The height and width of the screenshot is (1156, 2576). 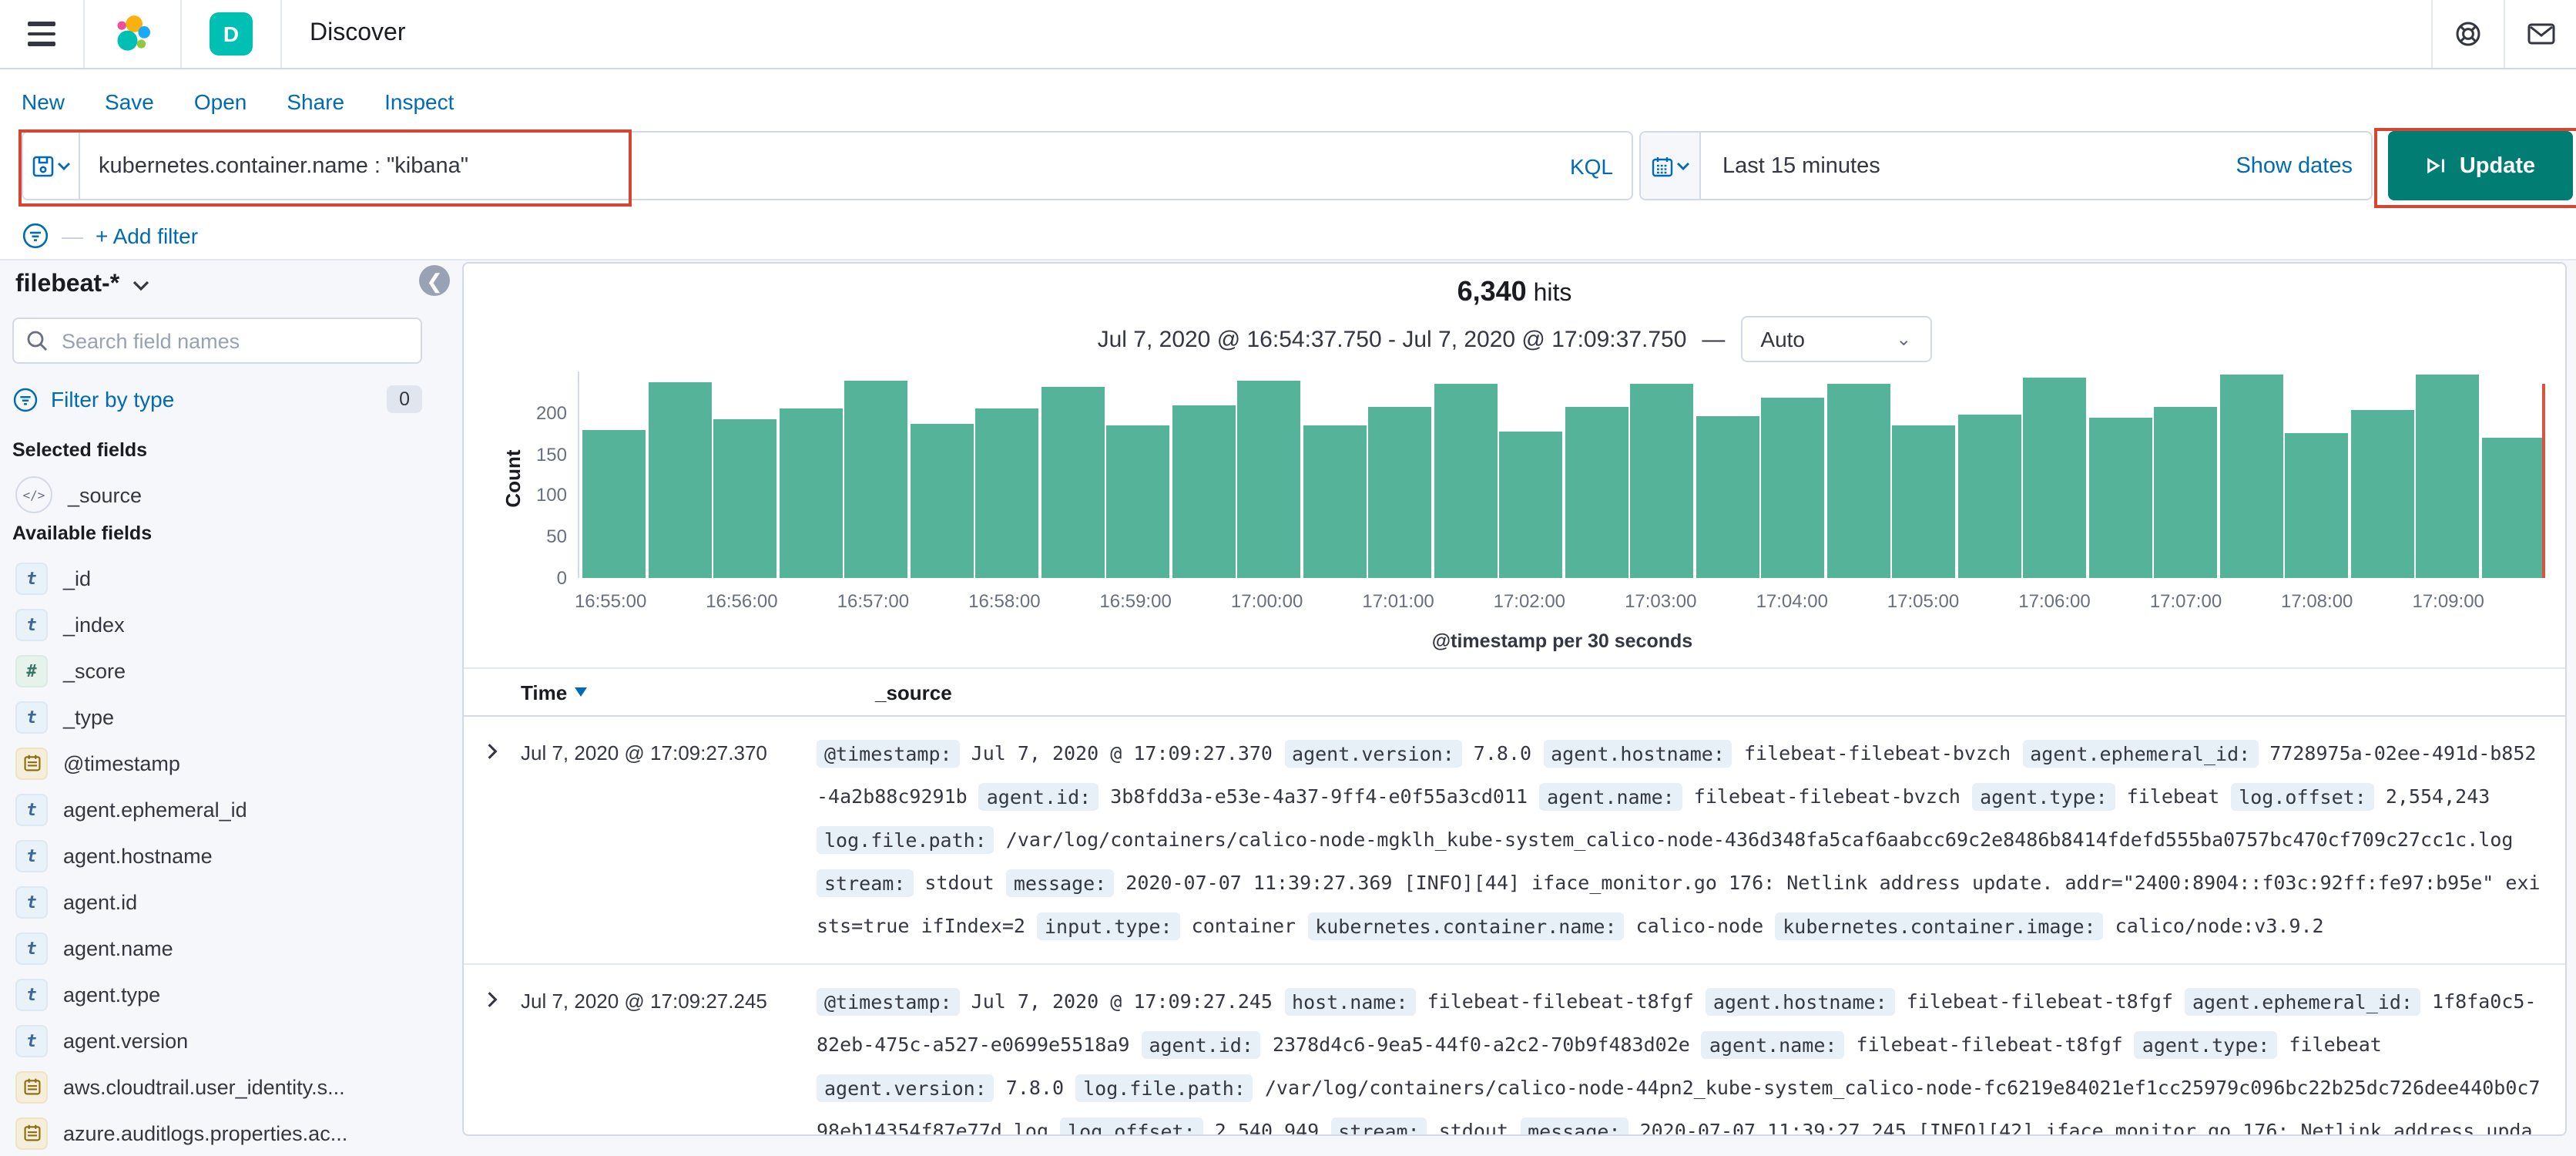 What do you see at coordinates (419, 102) in the screenshot?
I see `nav-inspect: Inspect` at bounding box center [419, 102].